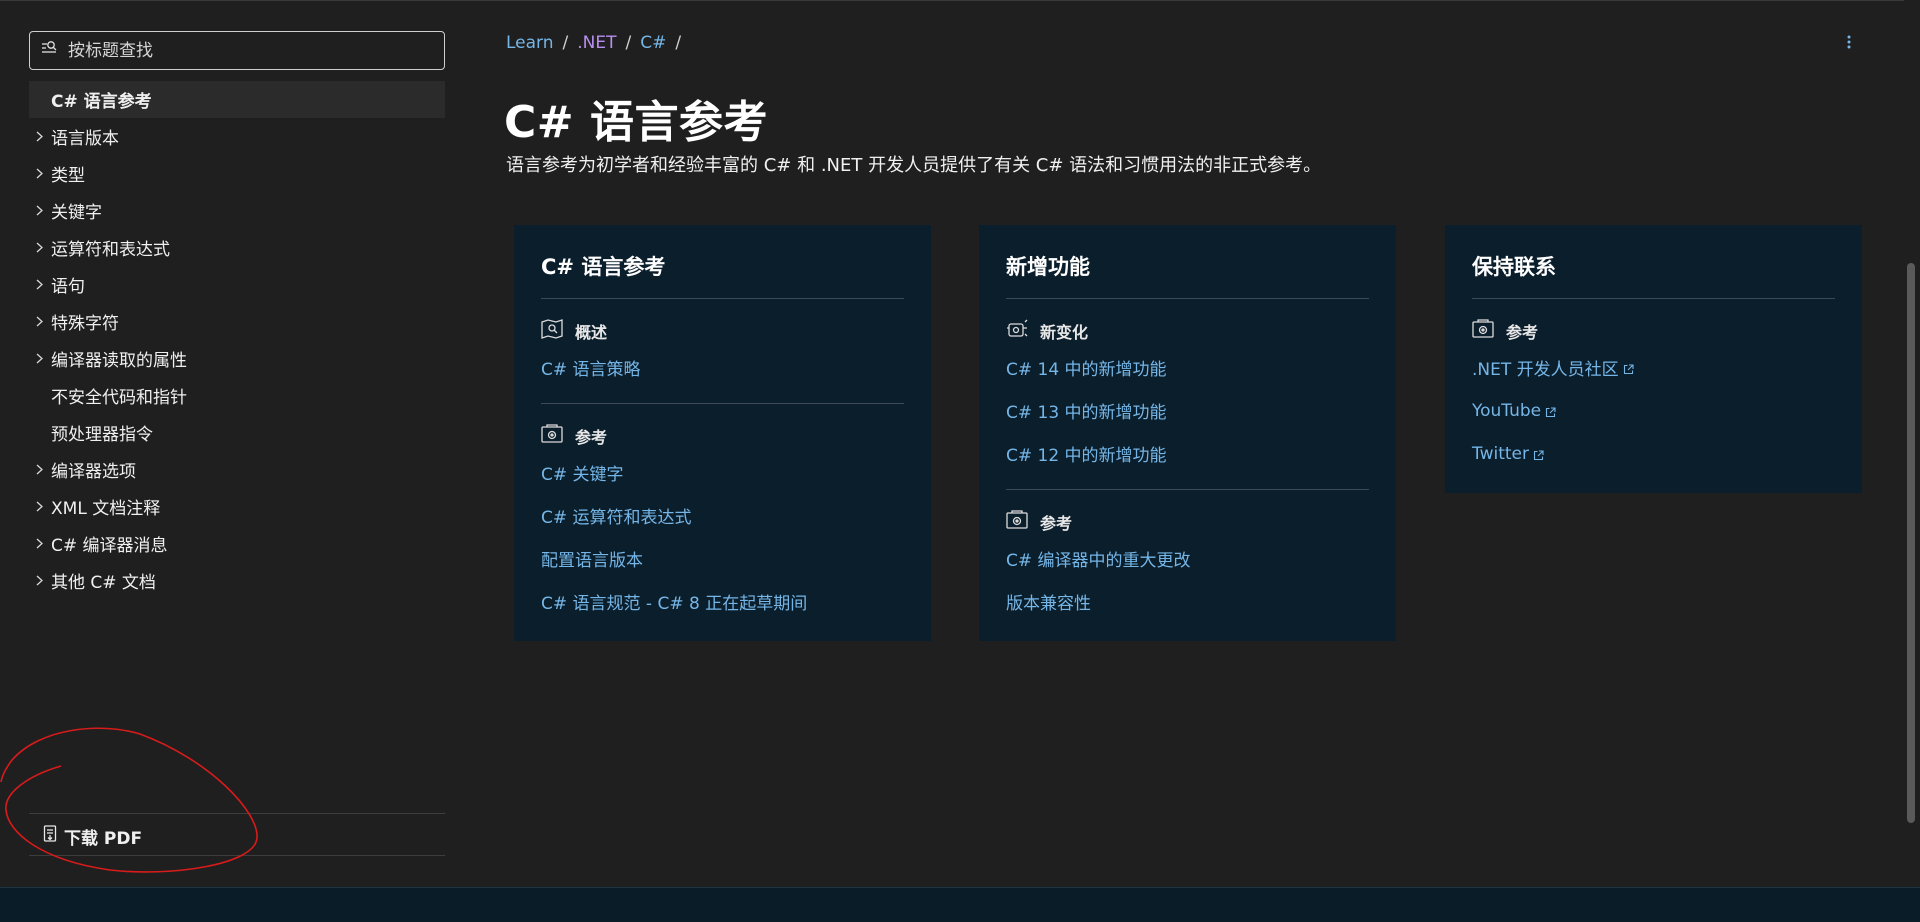  Describe the element at coordinates (237, 813) in the screenshot. I see `divider` at that location.